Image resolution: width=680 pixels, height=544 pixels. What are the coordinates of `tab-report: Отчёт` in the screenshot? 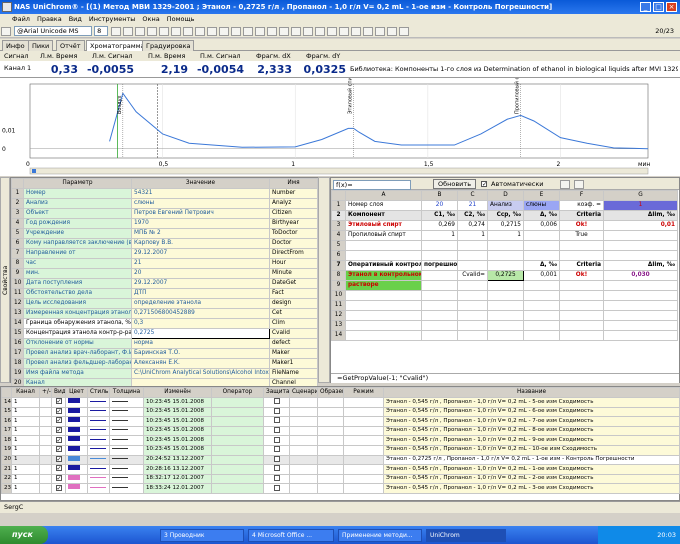 It's located at (70, 45).